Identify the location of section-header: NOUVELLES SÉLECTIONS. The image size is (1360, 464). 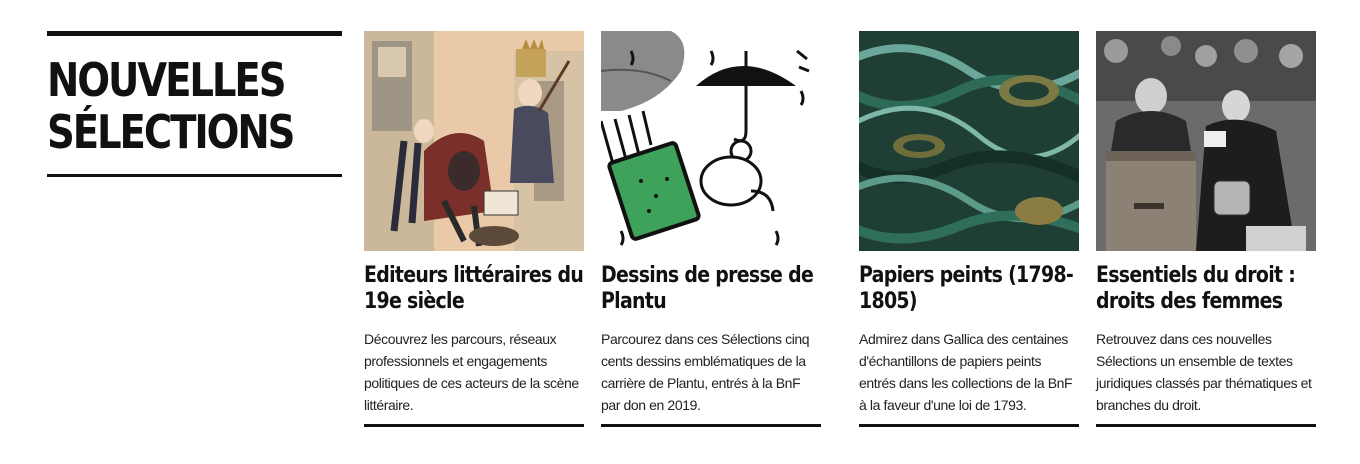
(194, 104).